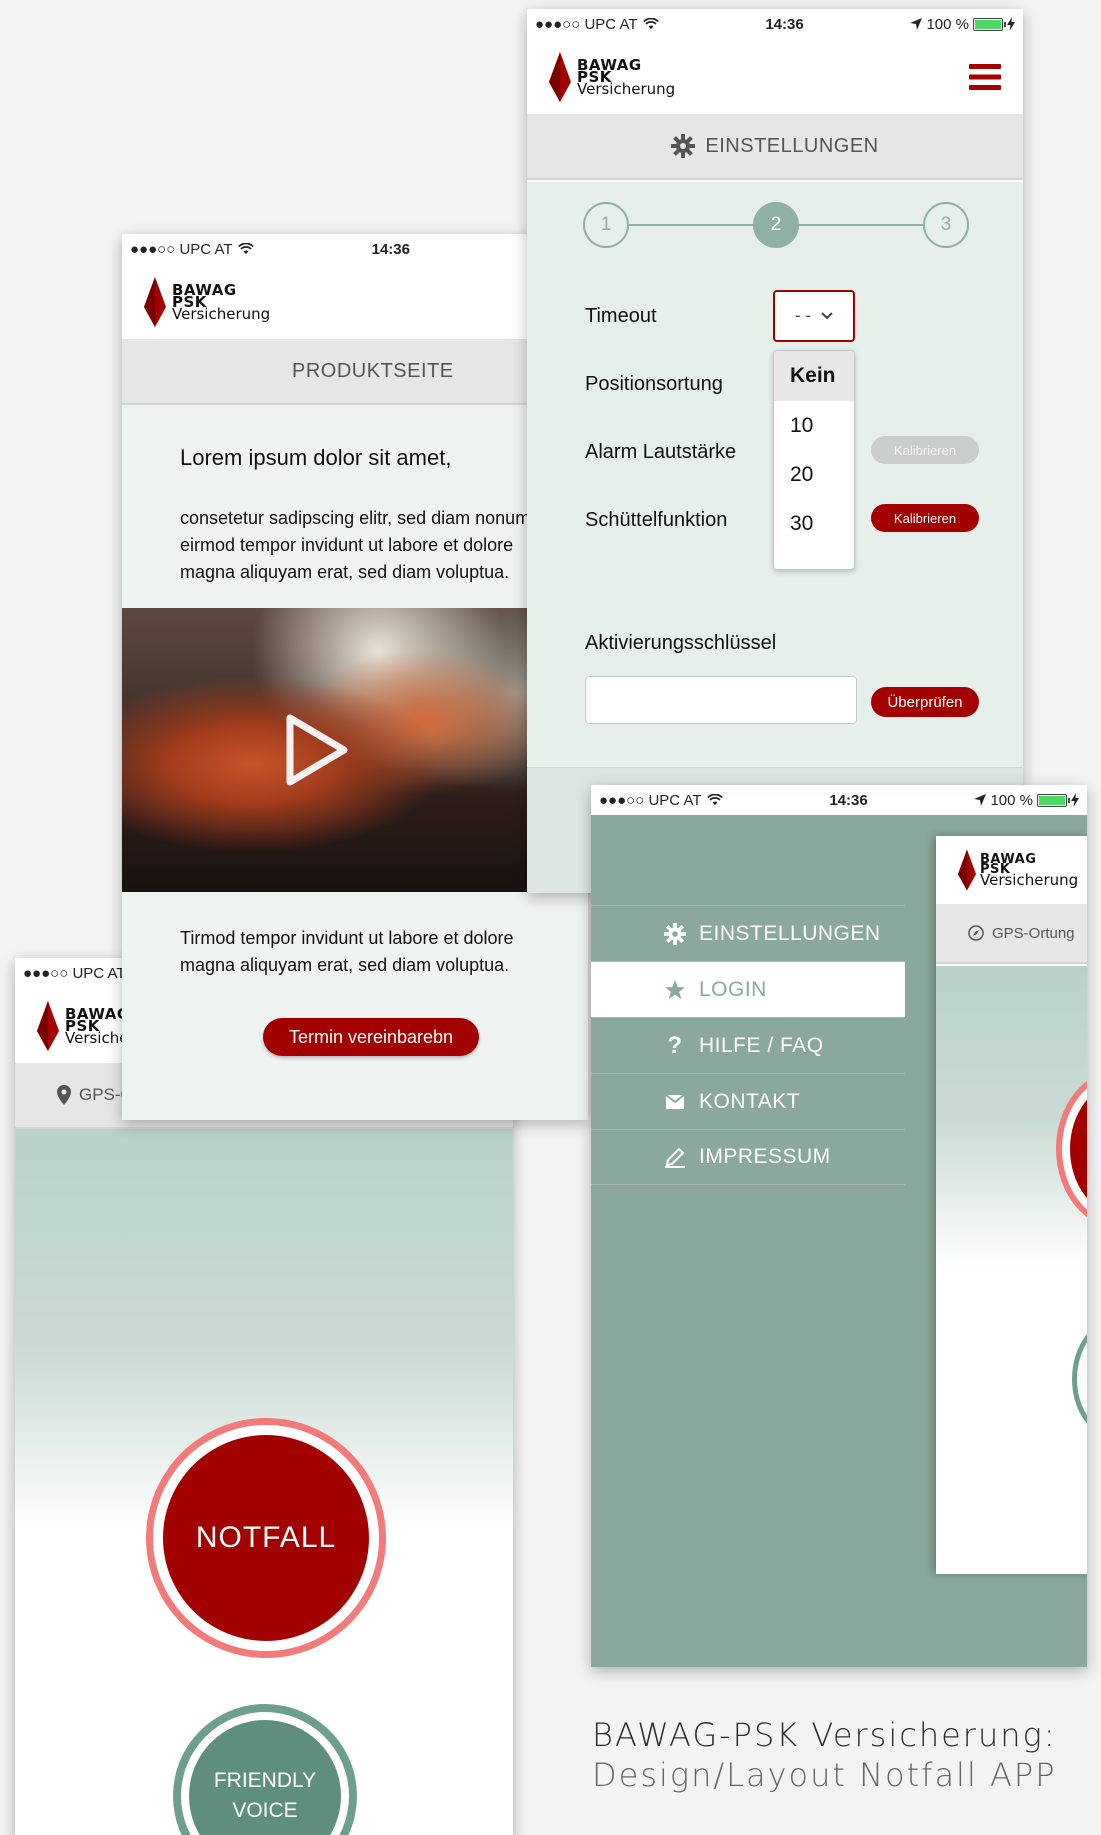 This screenshot has width=1101, height=1835. I want to click on caption-title: BAWAG-PSK Versicherung:, so click(824, 1735).